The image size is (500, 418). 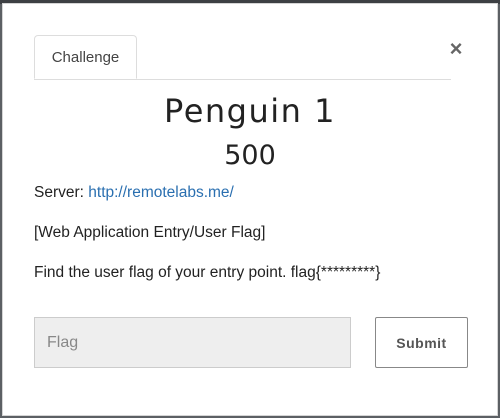 I want to click on close-icon: ×, so click(x=456, y=48).